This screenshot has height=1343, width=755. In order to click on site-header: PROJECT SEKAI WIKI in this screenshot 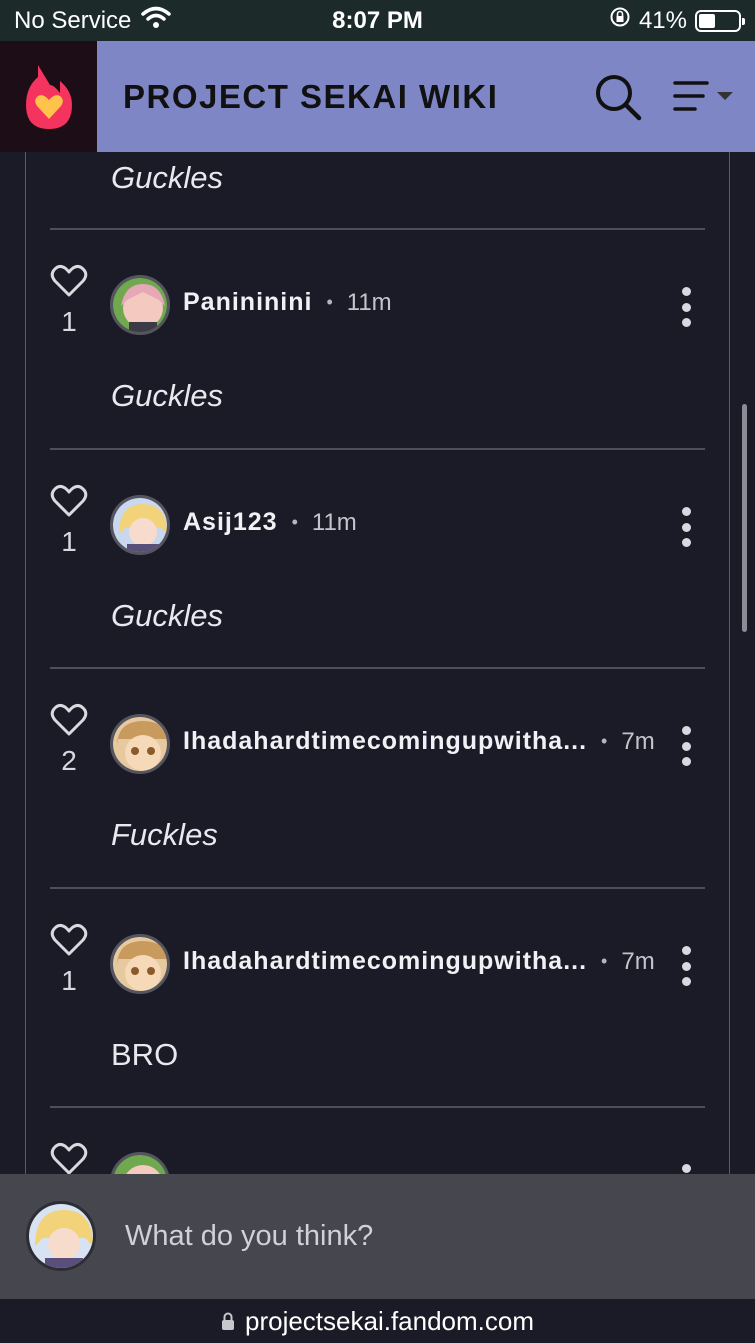, I will do `click(377, 96)`.